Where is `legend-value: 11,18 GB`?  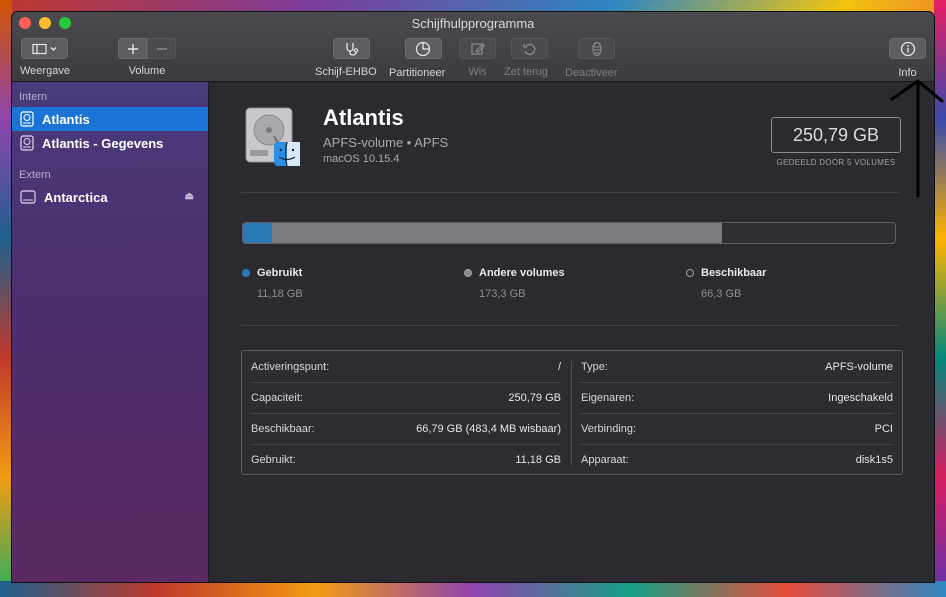 legend-value: 11,18 GB is located at coordinates (280, 294).